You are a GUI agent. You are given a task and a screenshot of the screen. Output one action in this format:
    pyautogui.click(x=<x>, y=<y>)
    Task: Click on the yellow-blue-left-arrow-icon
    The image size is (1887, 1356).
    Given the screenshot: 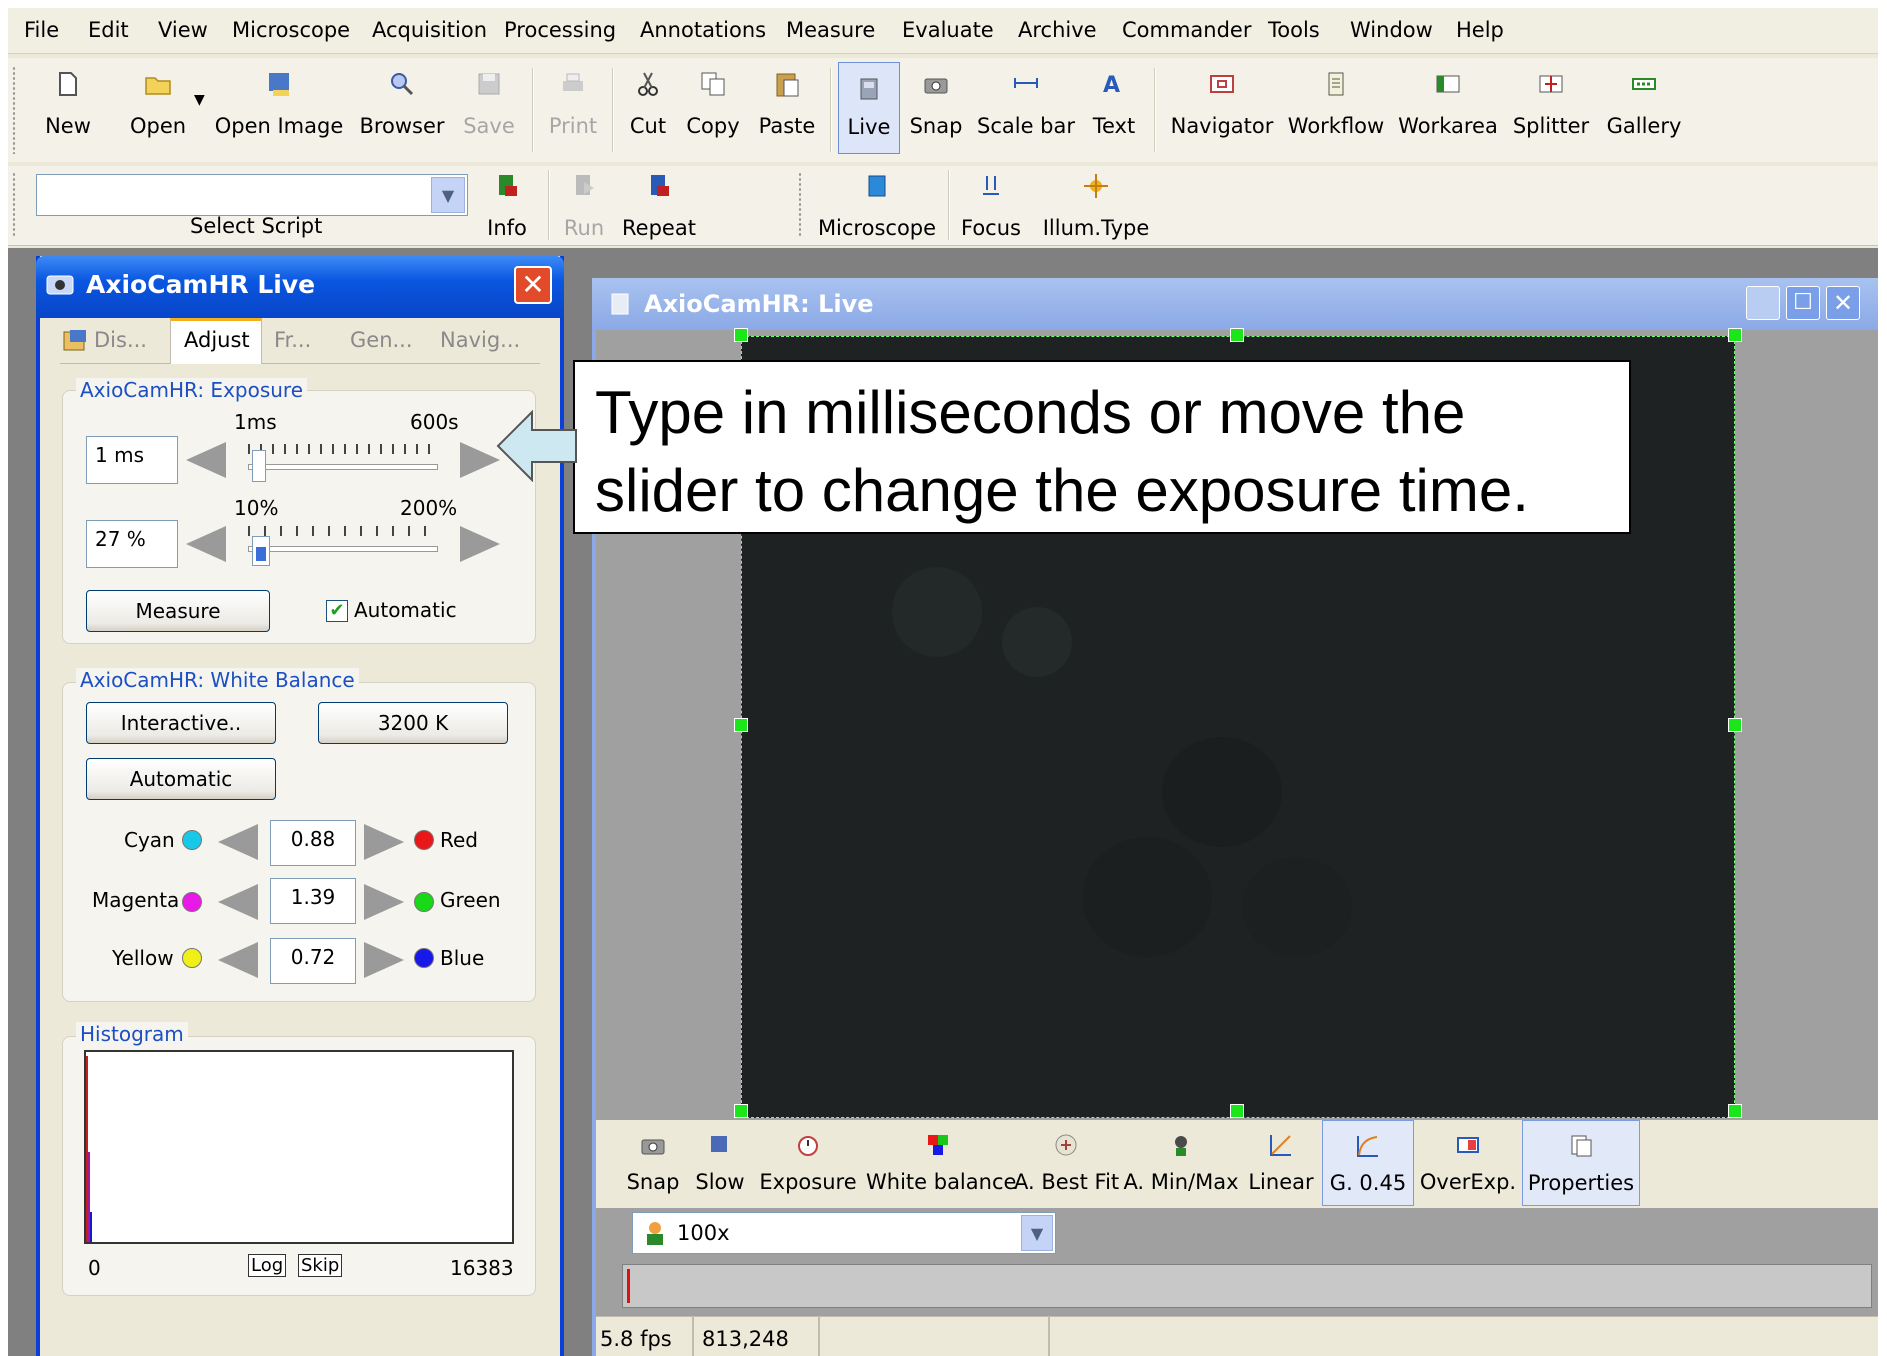 What is the action you would take?
    pyautogui.click(x=238, y=960)
    